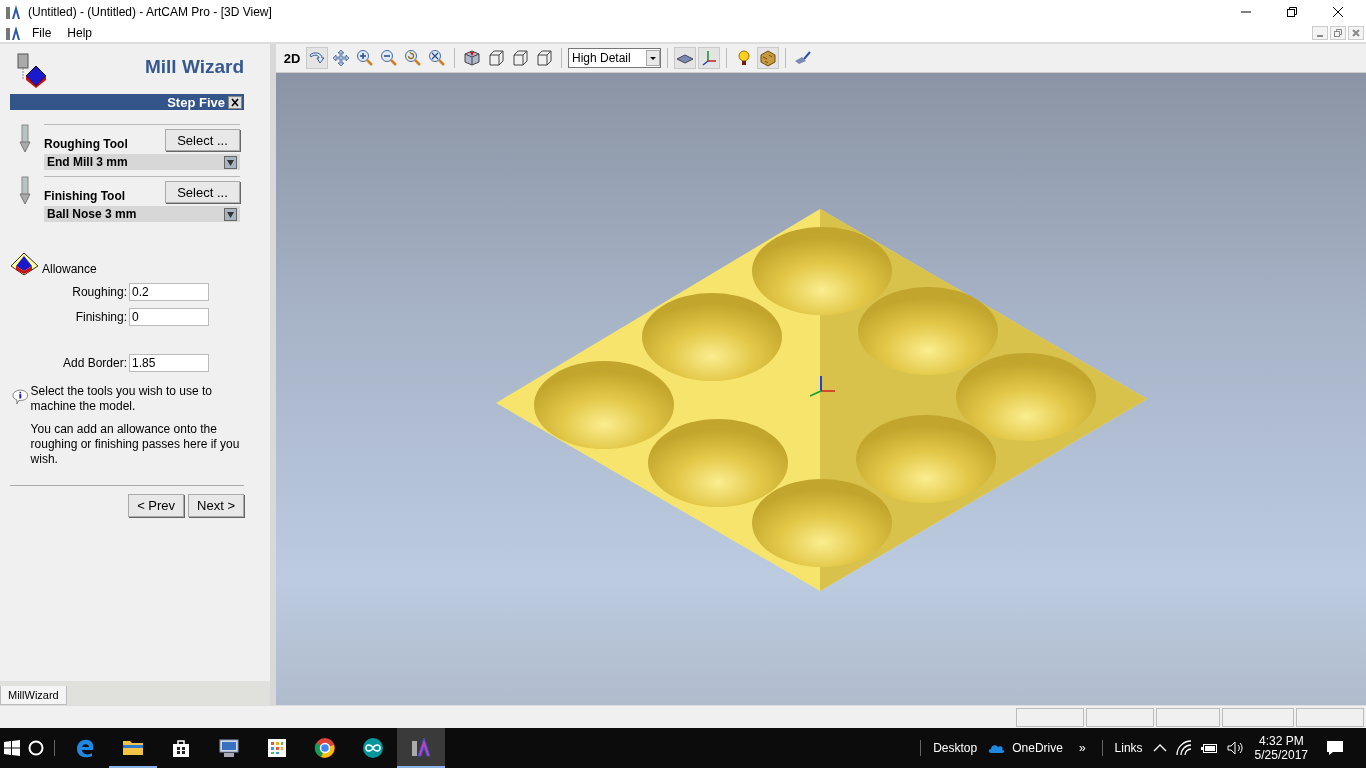  Describe the element at coordinates (194, 66) in the screenshot. I see `wizard-title: Mill Wizard` at that location.